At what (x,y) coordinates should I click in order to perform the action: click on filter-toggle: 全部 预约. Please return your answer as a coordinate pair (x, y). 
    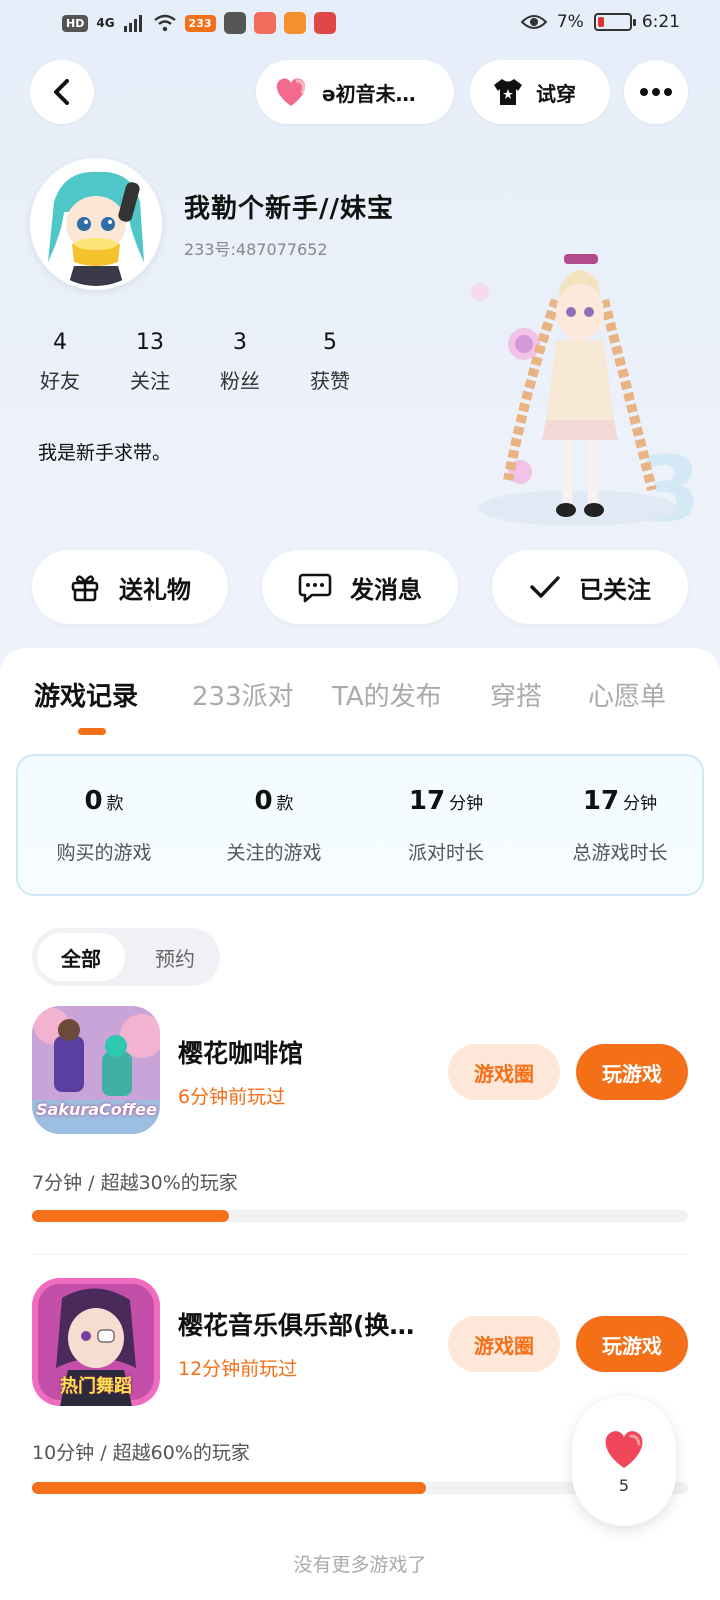
    Looking at the image, I should click on (126, 957).